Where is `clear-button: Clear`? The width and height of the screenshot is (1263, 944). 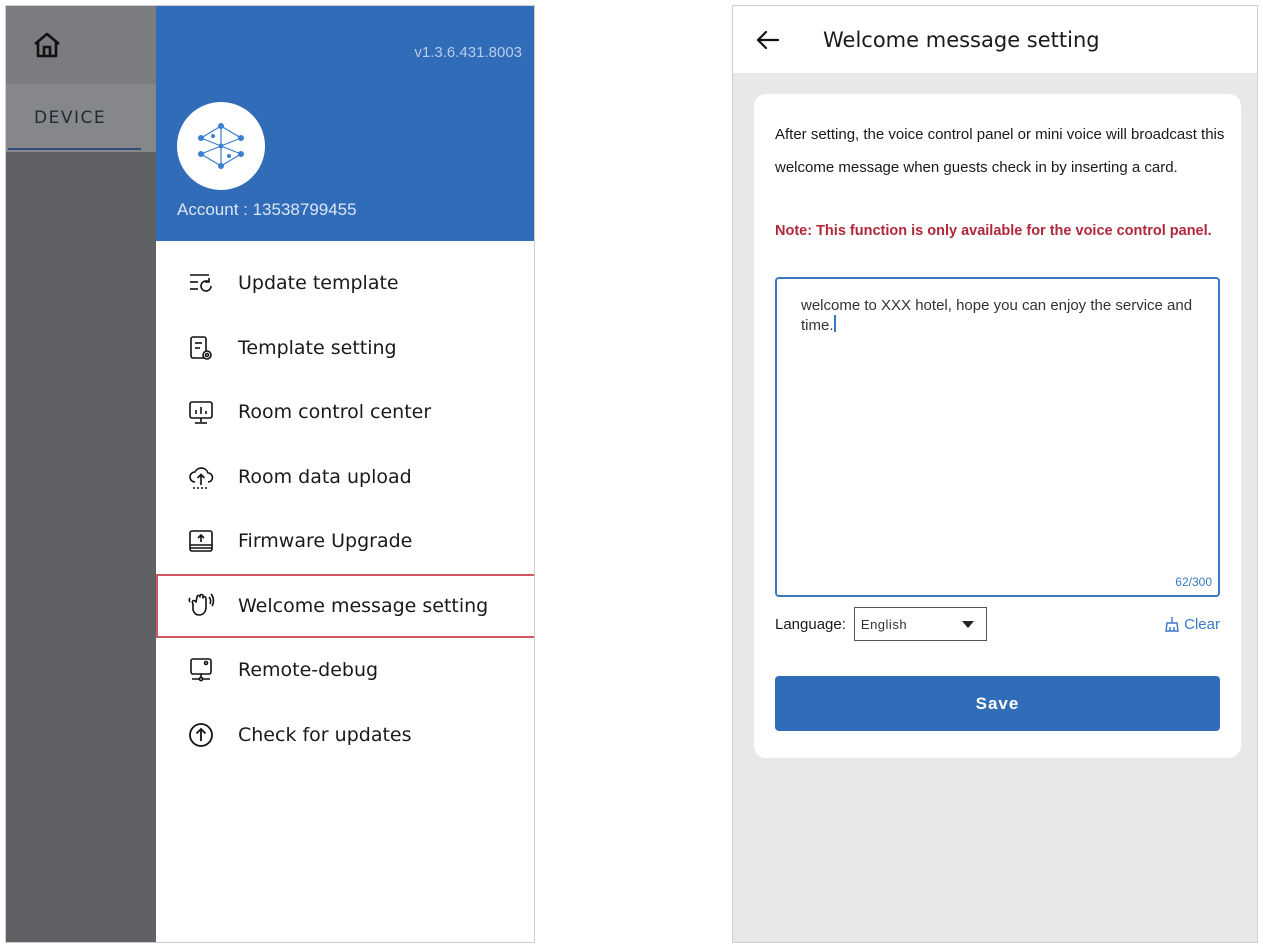
clear-button: Clear is located at coordinates (1192, 624).